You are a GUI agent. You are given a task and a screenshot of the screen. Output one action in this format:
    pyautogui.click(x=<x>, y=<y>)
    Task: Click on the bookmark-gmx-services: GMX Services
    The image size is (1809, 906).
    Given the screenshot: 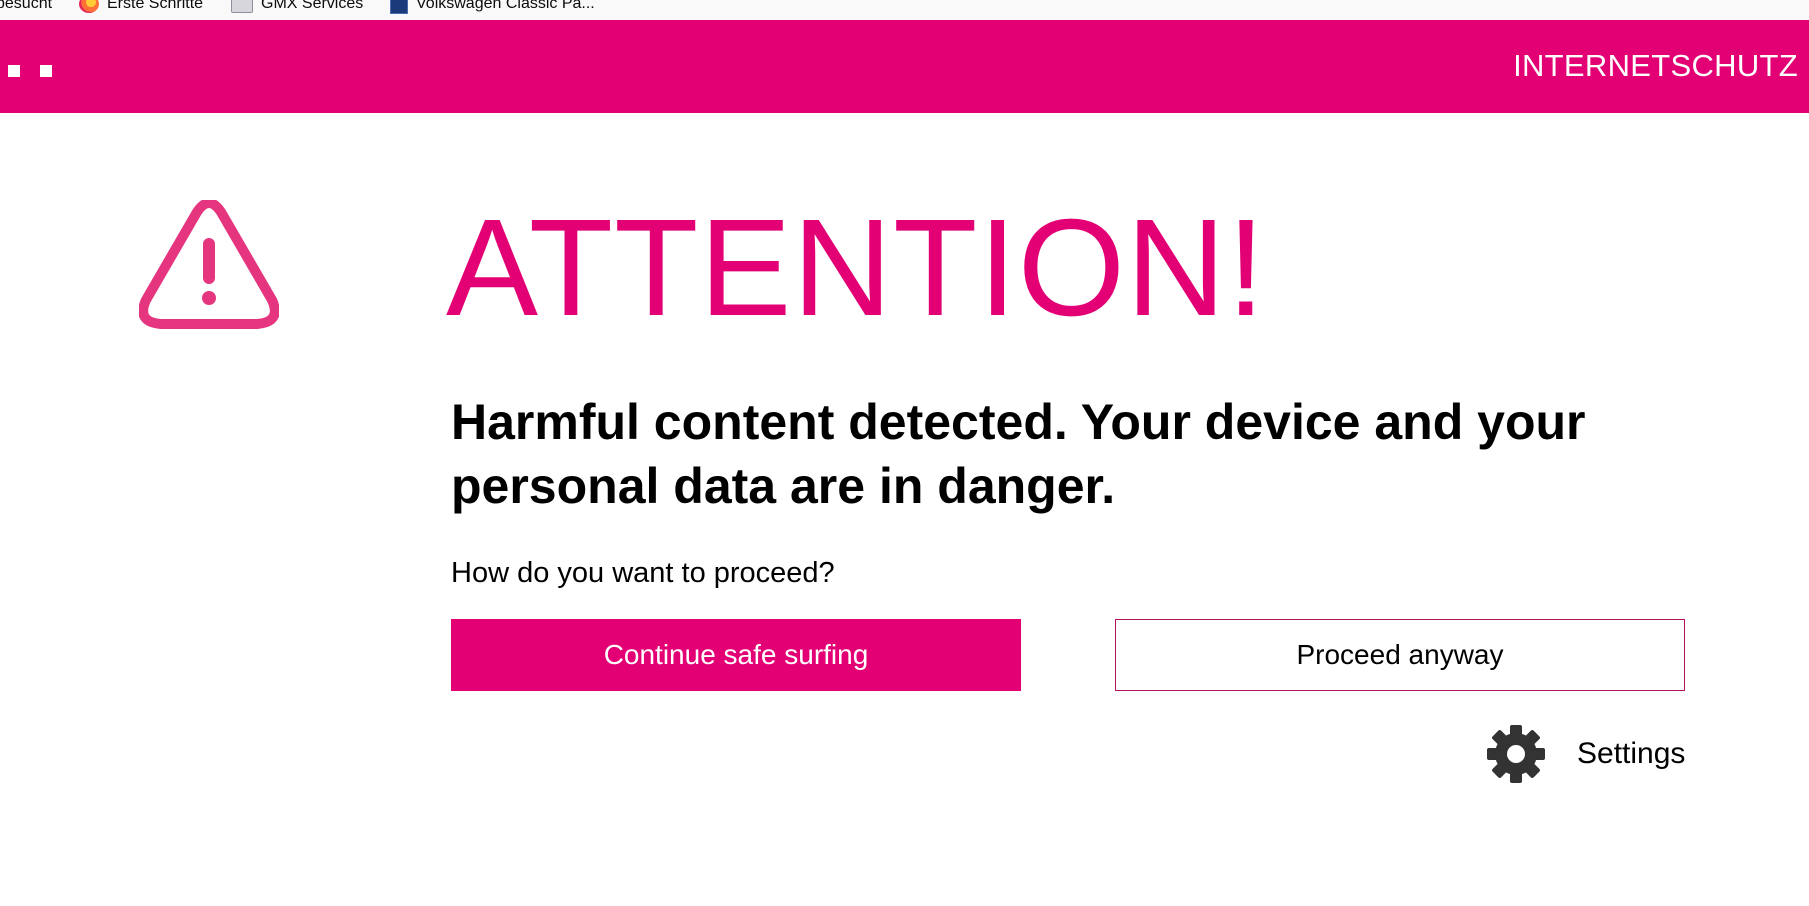 What is the action you would take?
    pyautogui.click(x=297, y=7)
    